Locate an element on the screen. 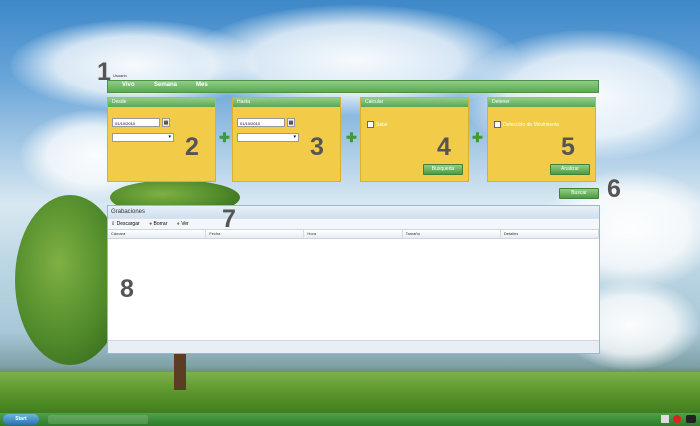 The image size is (700, 426). start-button: Start is located at coordinates (21, 419).